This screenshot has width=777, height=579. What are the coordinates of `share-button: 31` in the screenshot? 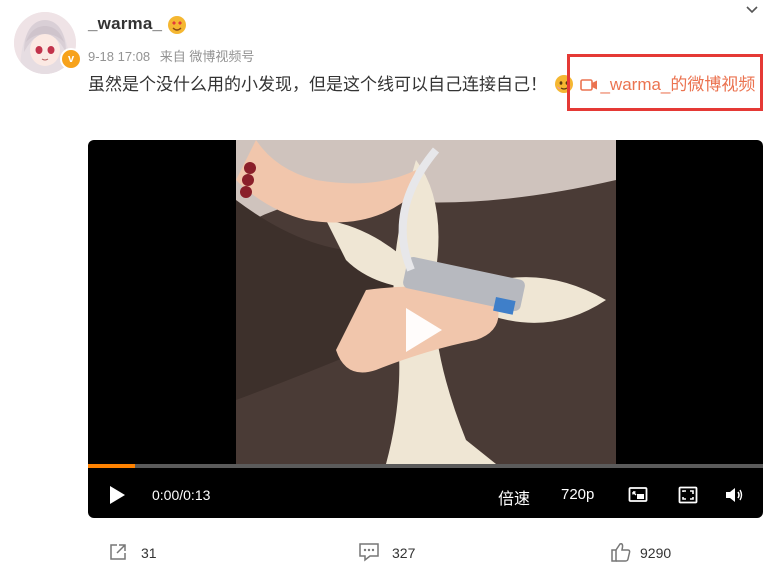 It's located at (143, 552).